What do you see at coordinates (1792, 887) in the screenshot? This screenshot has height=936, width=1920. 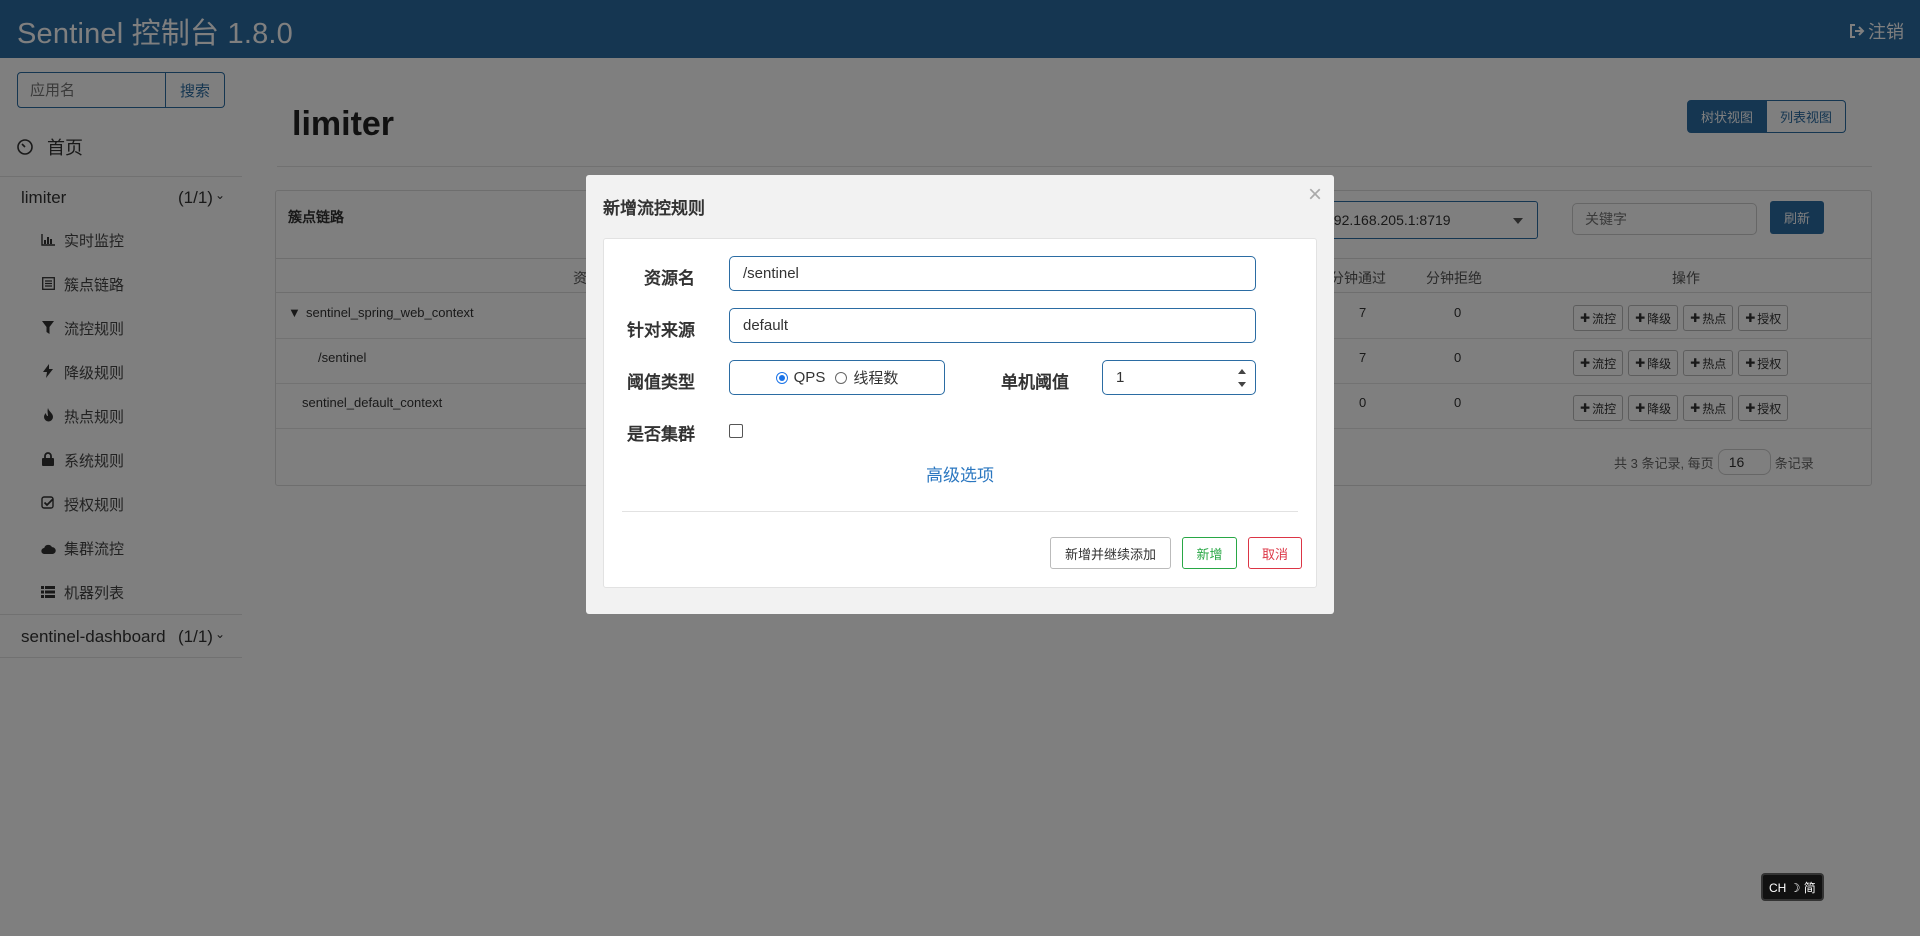 I see `ime-indicator: CH ☽ 简` at bounding box center [1792, 887].